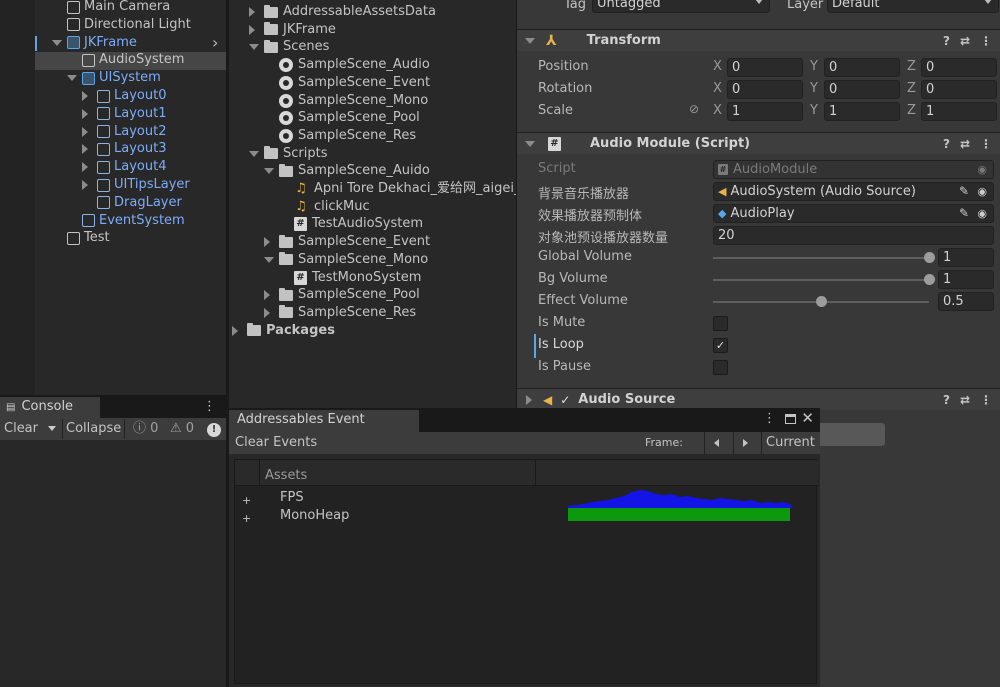  Describe the element at coordinates (133, 221) in the screenshot. I see `hierarchy-item: EventSystem` at that location.